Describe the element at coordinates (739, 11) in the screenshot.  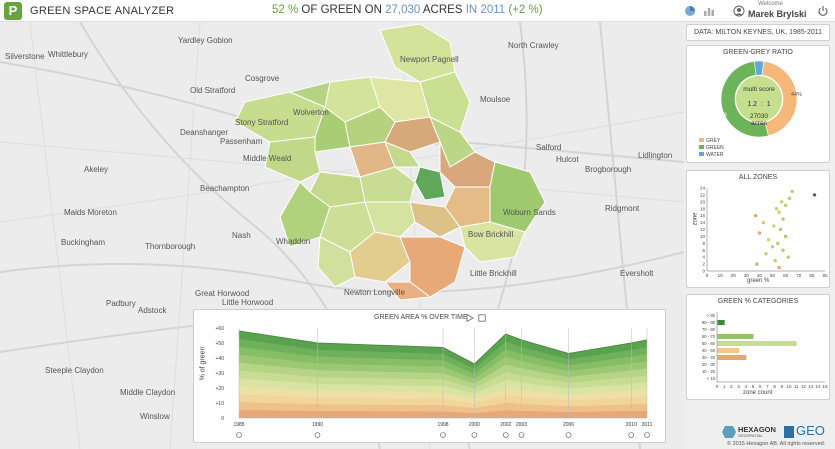
I see `user-icon` at that location.